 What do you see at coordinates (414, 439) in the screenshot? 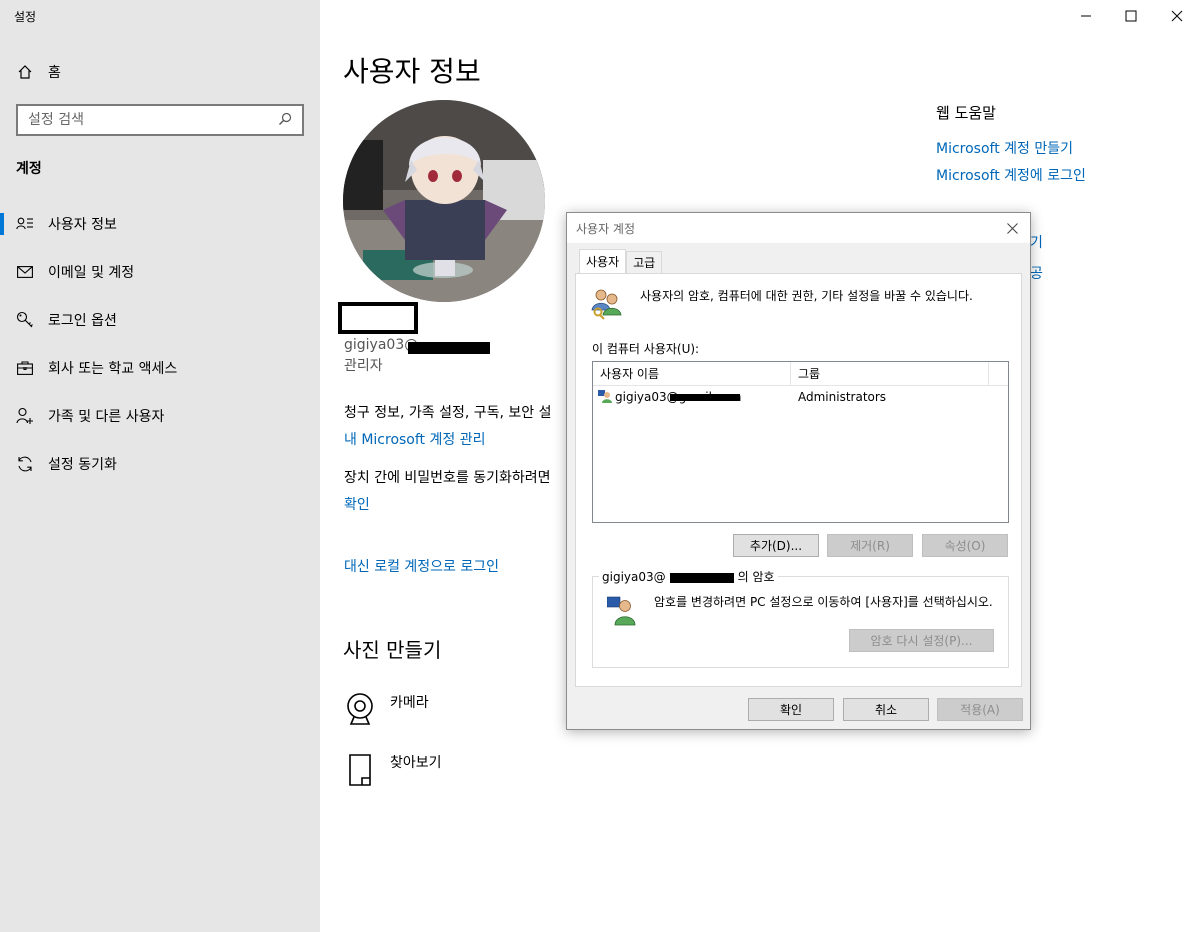
I see `manage-account-link: 내 Microsoft 계정 관리` at bounding box center [414, 439].